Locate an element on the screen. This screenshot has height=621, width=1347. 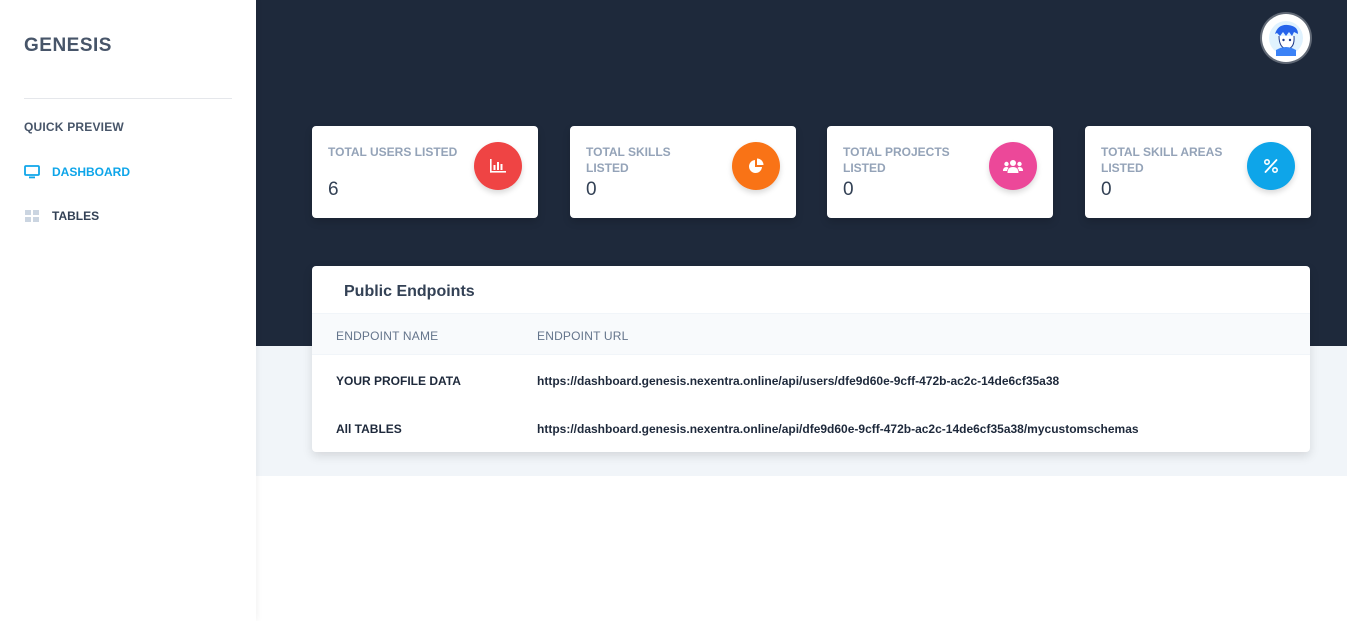
sidebar-item-label: DASHBOARD is located at coordinates (91, 172).